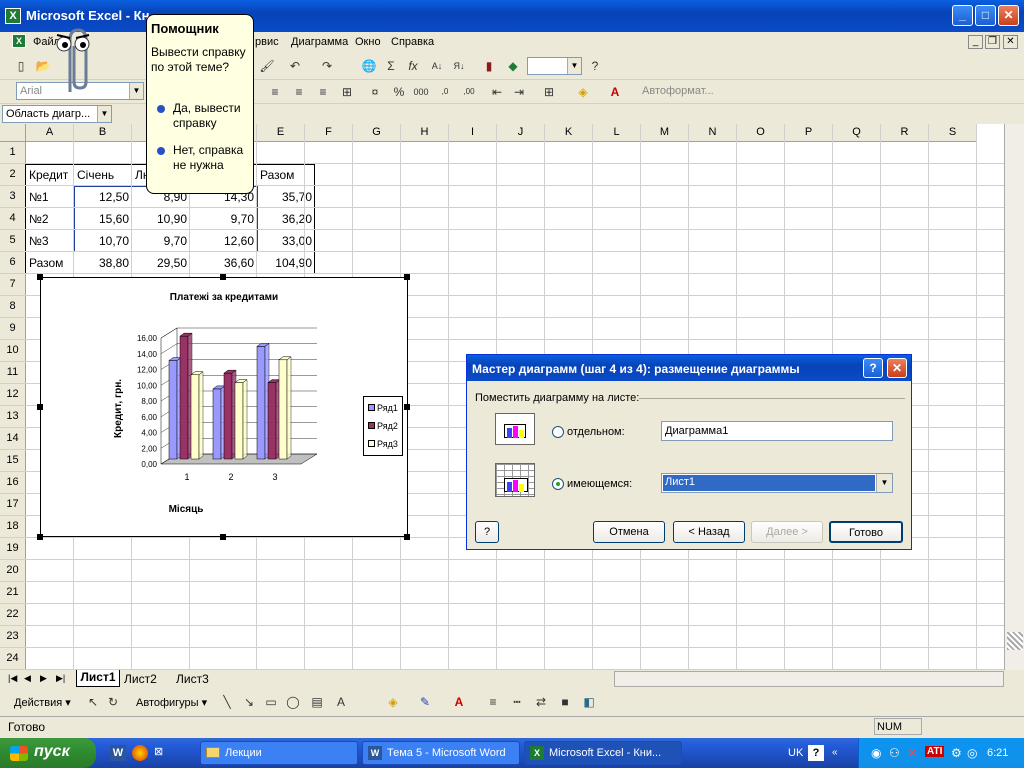 Image resolution: width=1024 pixels, height=768 pixels. I want to click on undo-icon: ↶, so click(295, 66).